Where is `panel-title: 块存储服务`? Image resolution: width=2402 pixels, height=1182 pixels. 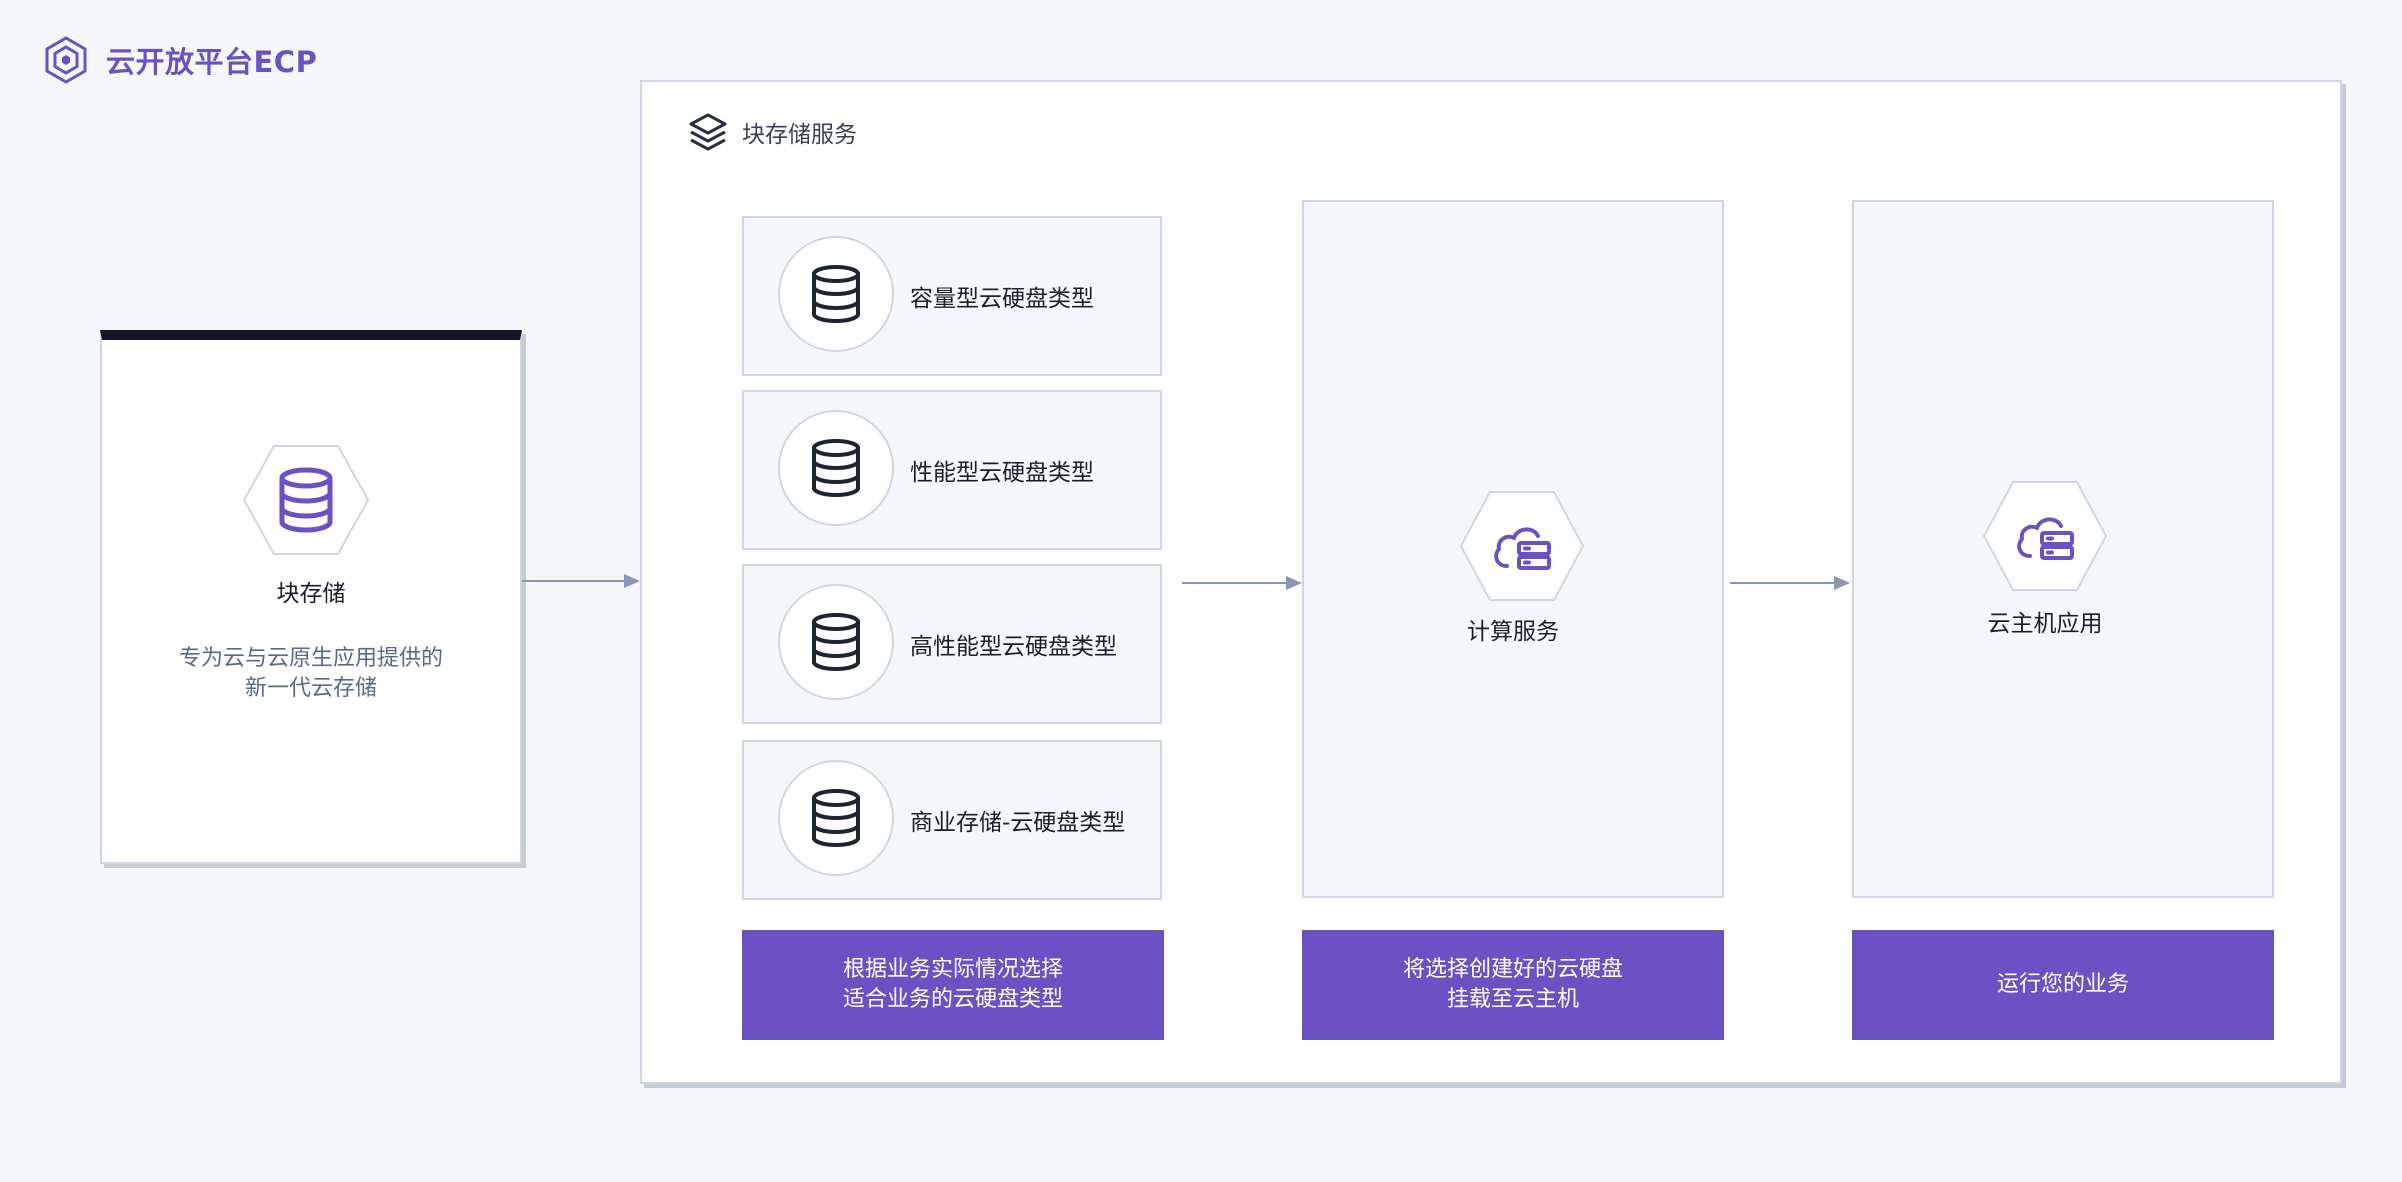 panel-title: 块存储服务 is located at coordinates (799, 135).